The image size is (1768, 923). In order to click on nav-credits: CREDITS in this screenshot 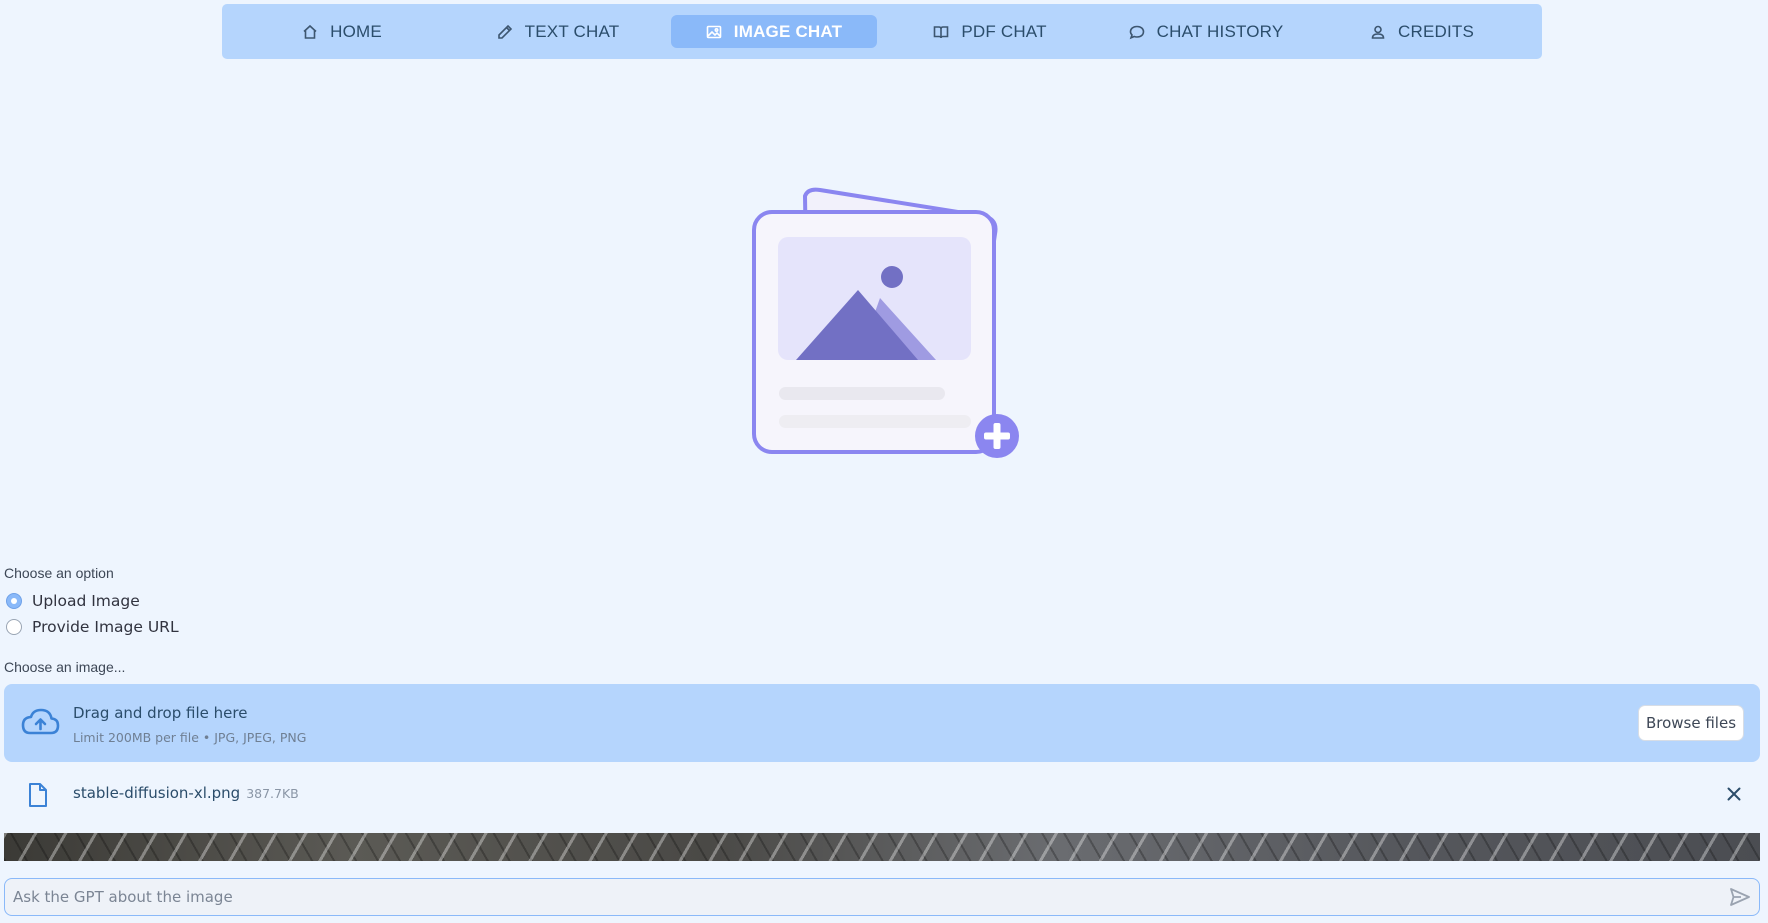, I will do `click(1422, 31)`.